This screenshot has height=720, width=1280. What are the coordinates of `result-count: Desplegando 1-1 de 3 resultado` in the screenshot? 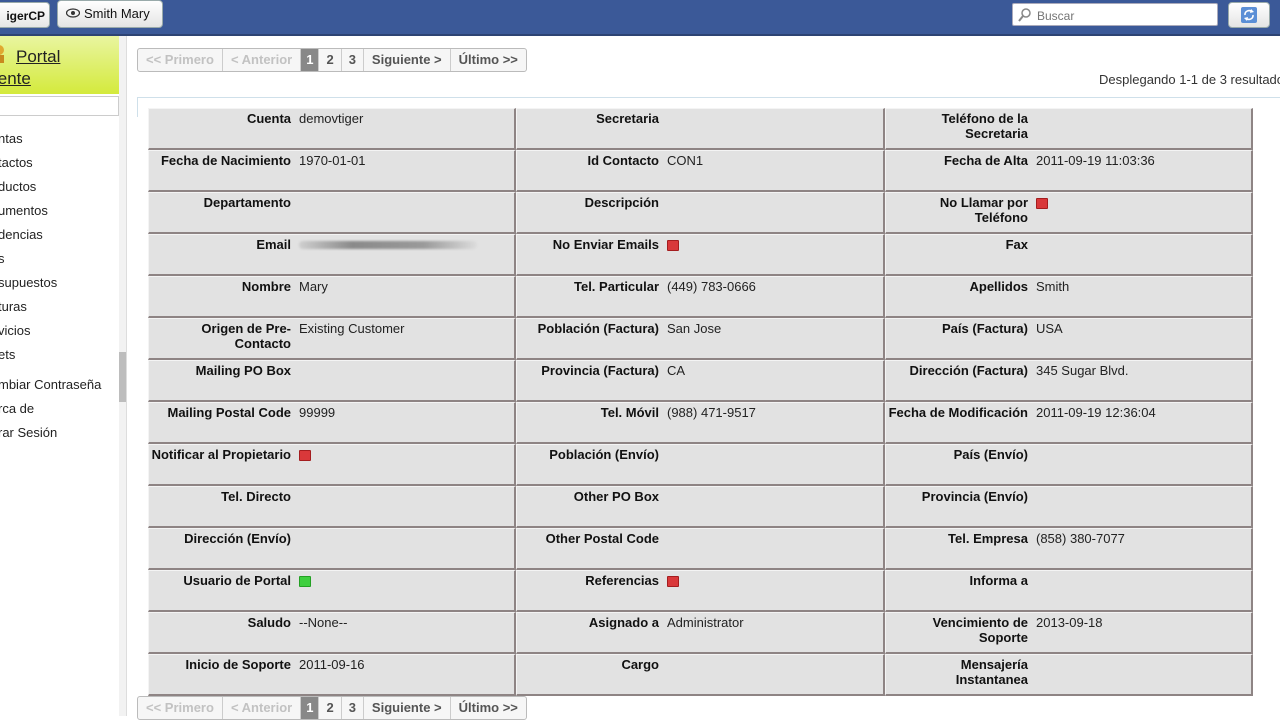 It's located at (1189, 79).